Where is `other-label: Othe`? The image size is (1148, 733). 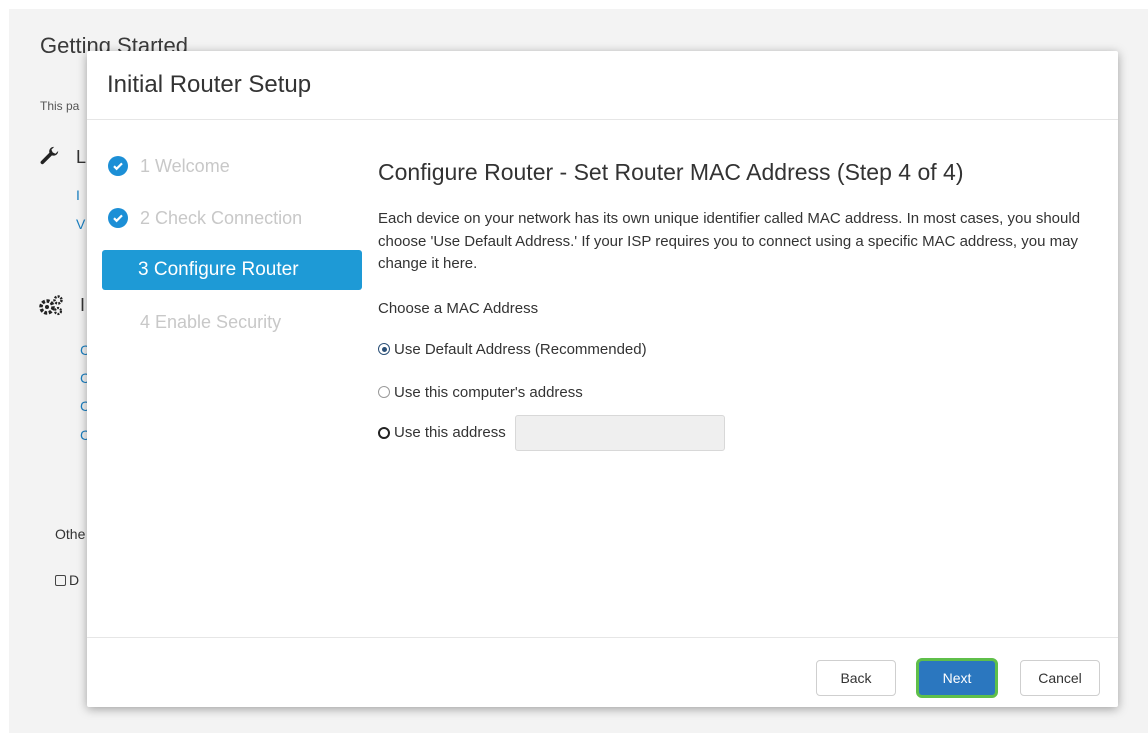
other-label: Othe is located at coordinates (70, 534).